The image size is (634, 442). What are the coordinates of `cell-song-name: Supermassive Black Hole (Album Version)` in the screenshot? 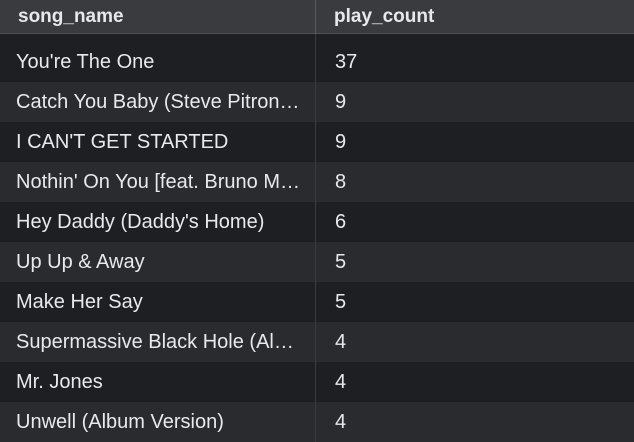 It's located at (158, 342).